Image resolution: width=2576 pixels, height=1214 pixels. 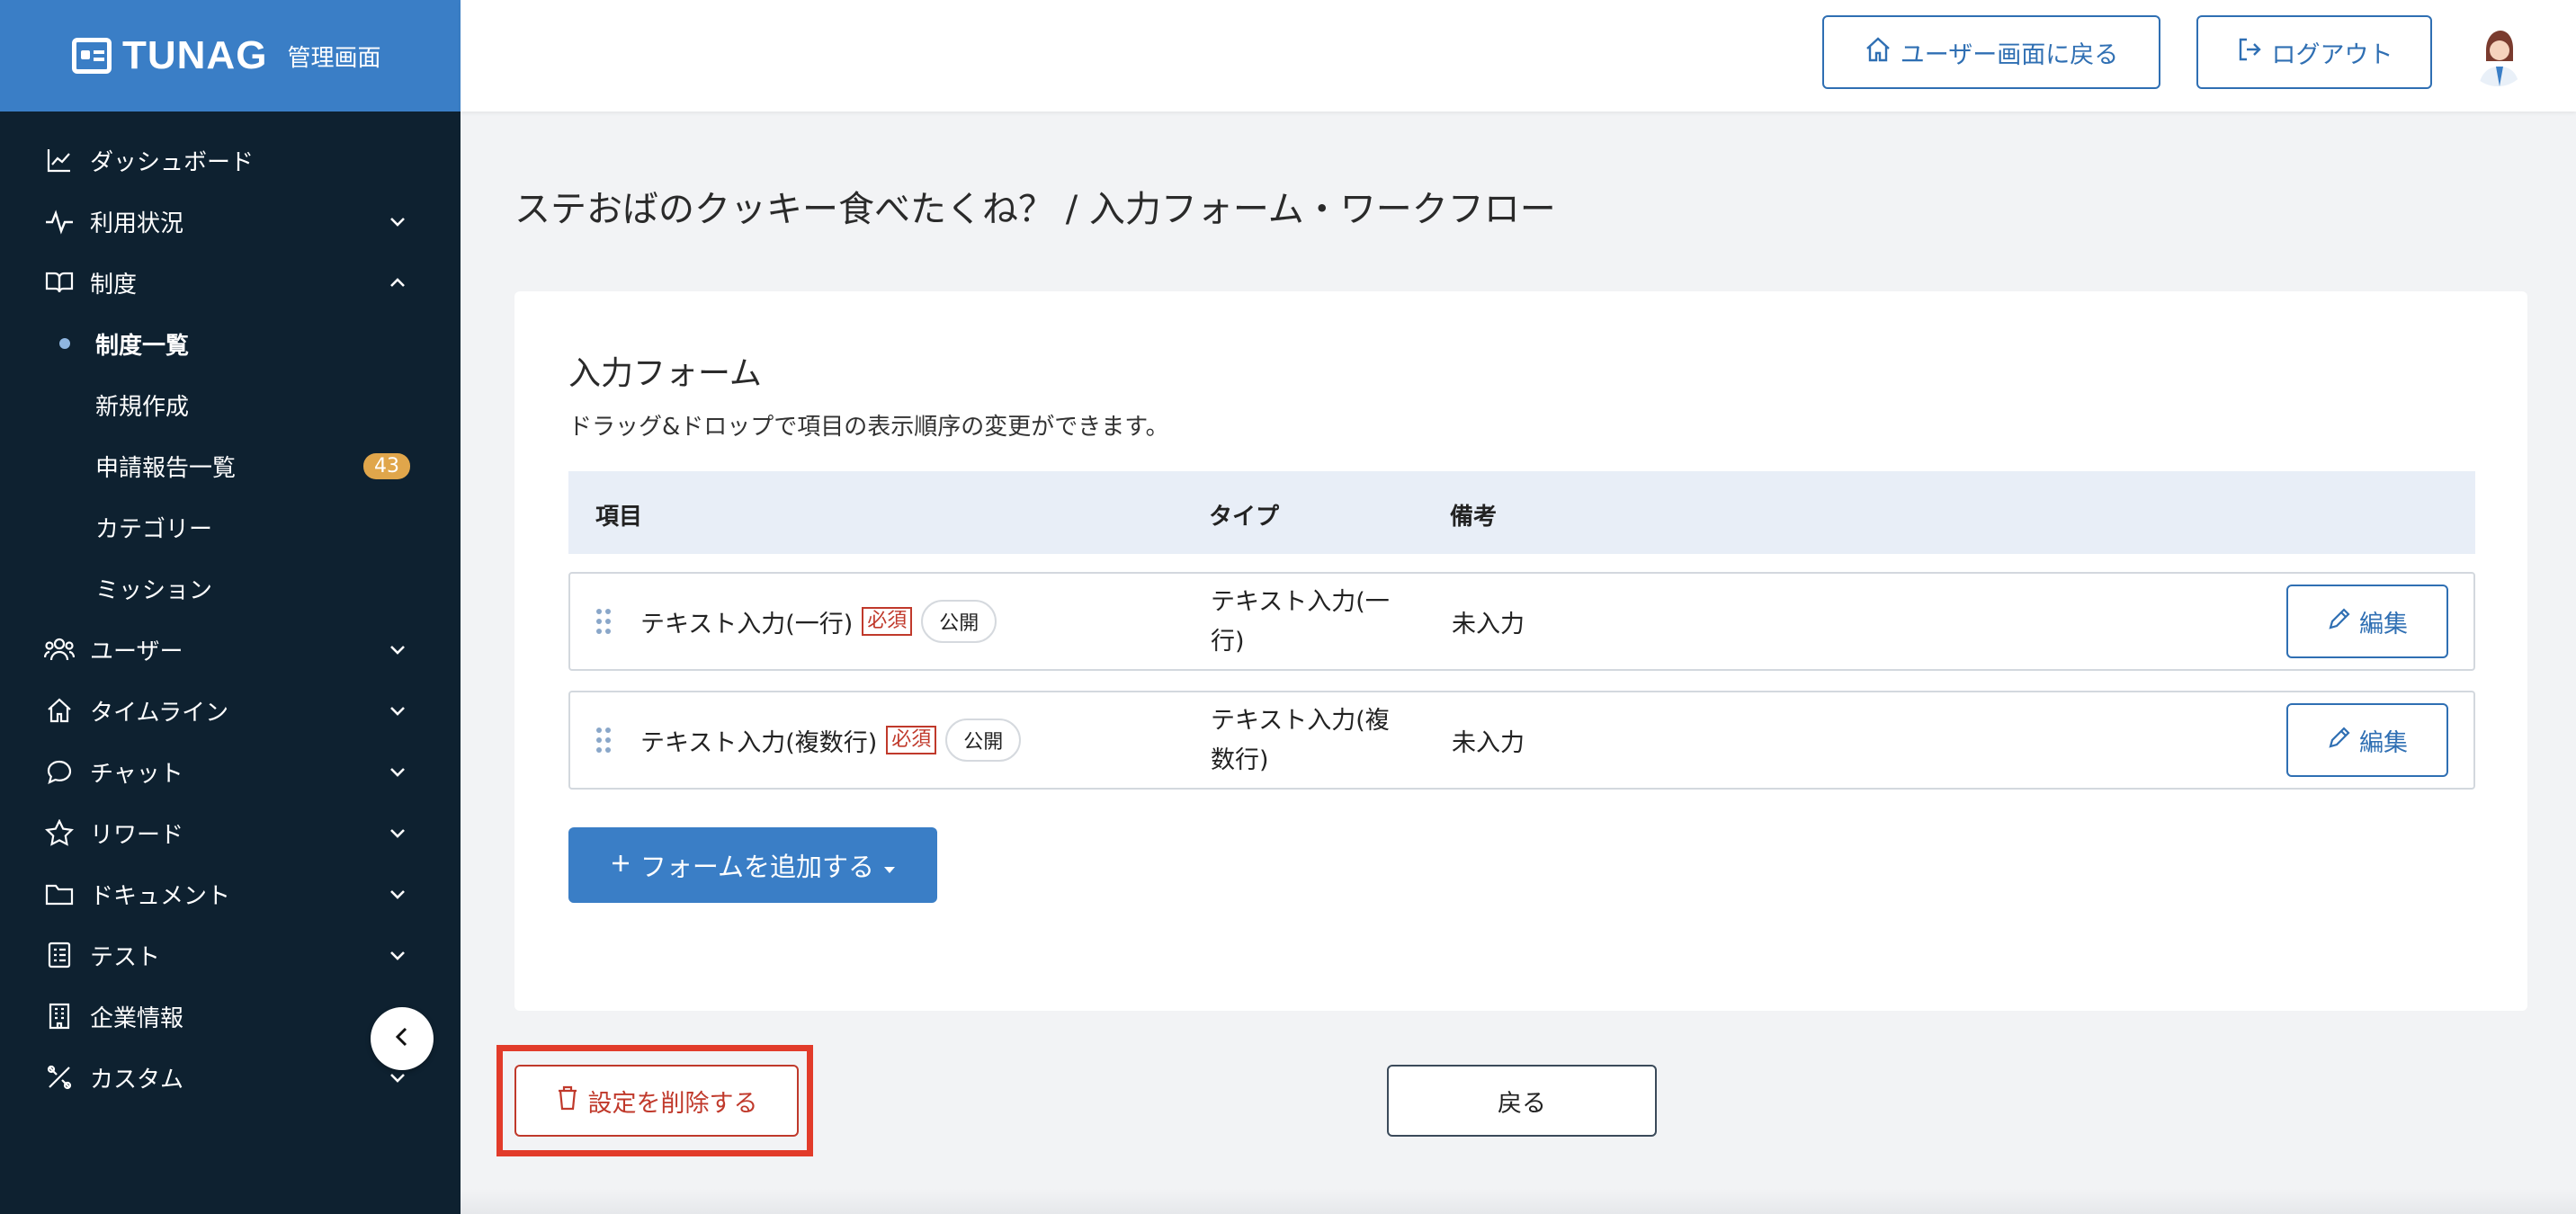 What do you see at coordinates (665, 374) in the screenshot?
I see `section-title: 入力フォーム` at bounding box center [665, 374].